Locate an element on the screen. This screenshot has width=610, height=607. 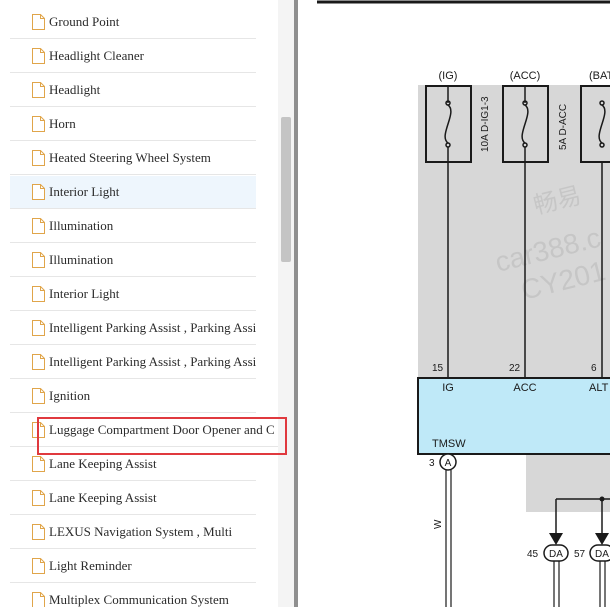
supply-label-acc: (ACC) is located at coordinates (525, 76).